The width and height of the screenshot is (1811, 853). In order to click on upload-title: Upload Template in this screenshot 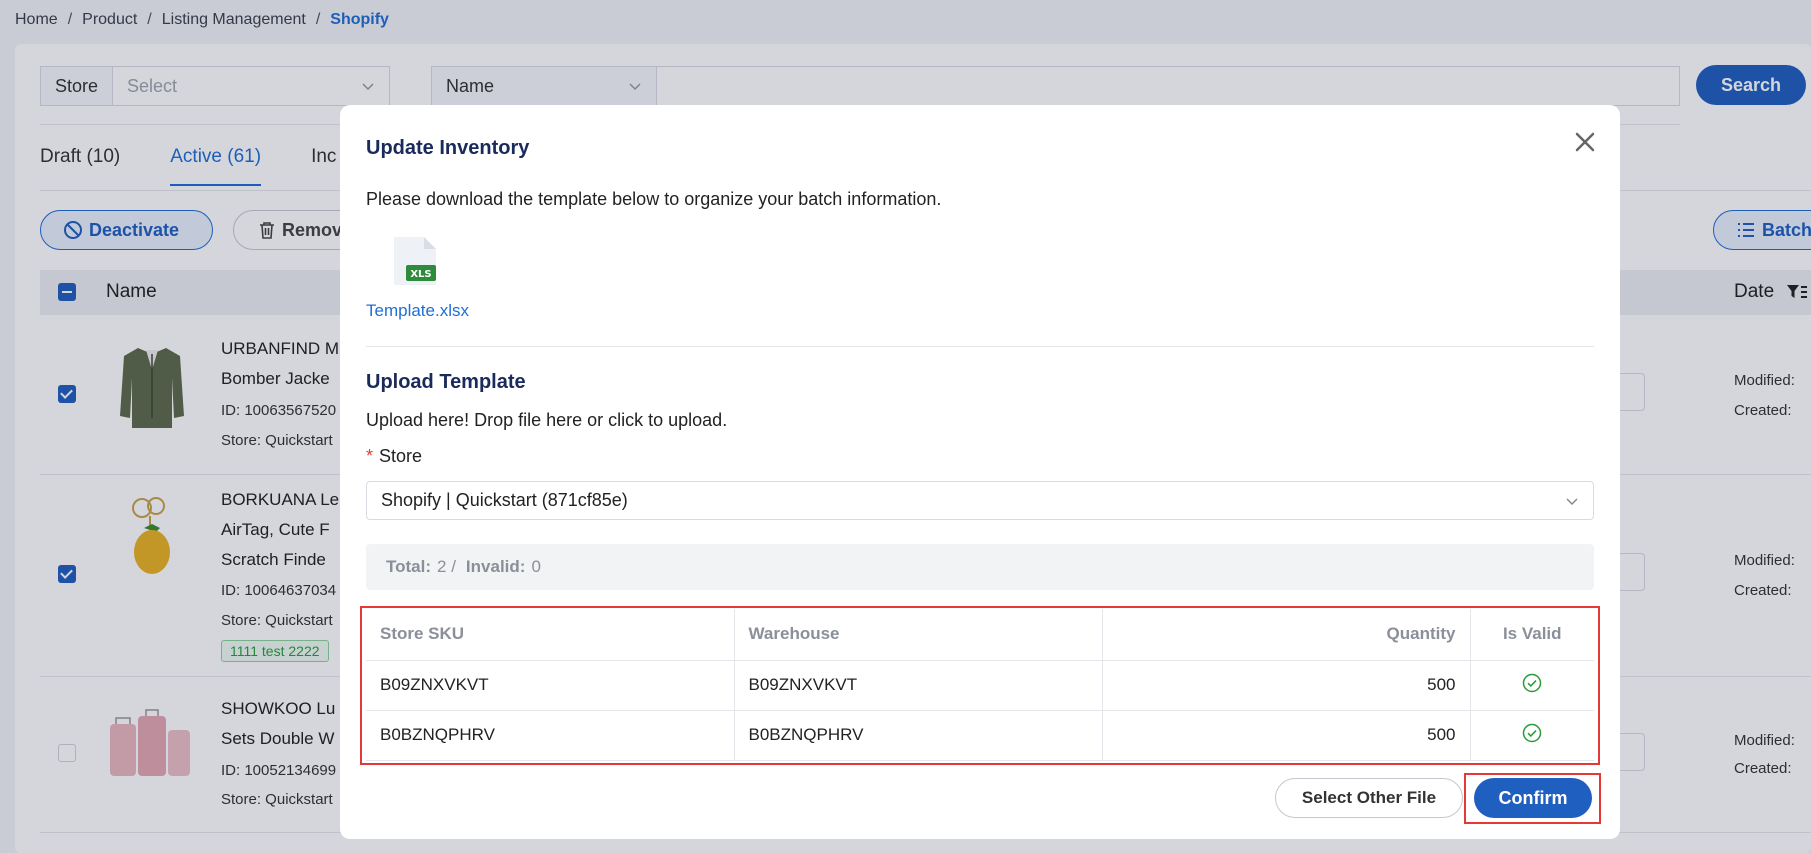, I will do `click(446, 382)`.